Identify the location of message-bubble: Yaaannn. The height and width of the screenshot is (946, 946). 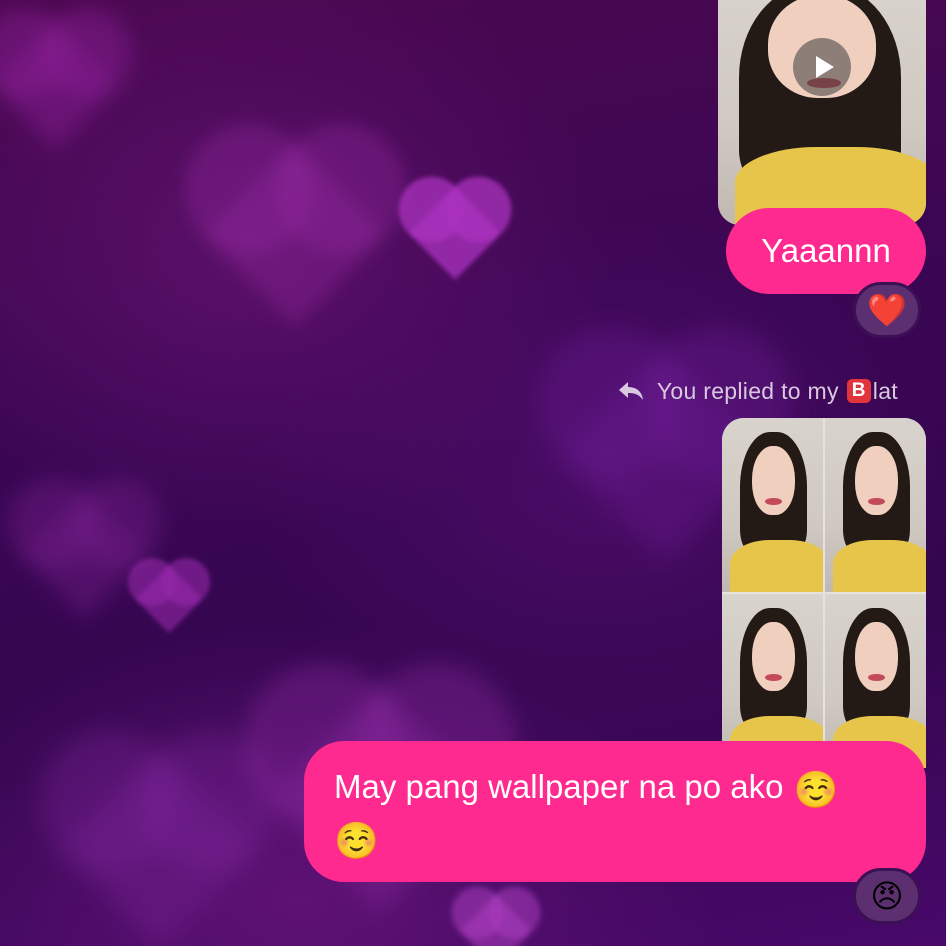
(826, 251).